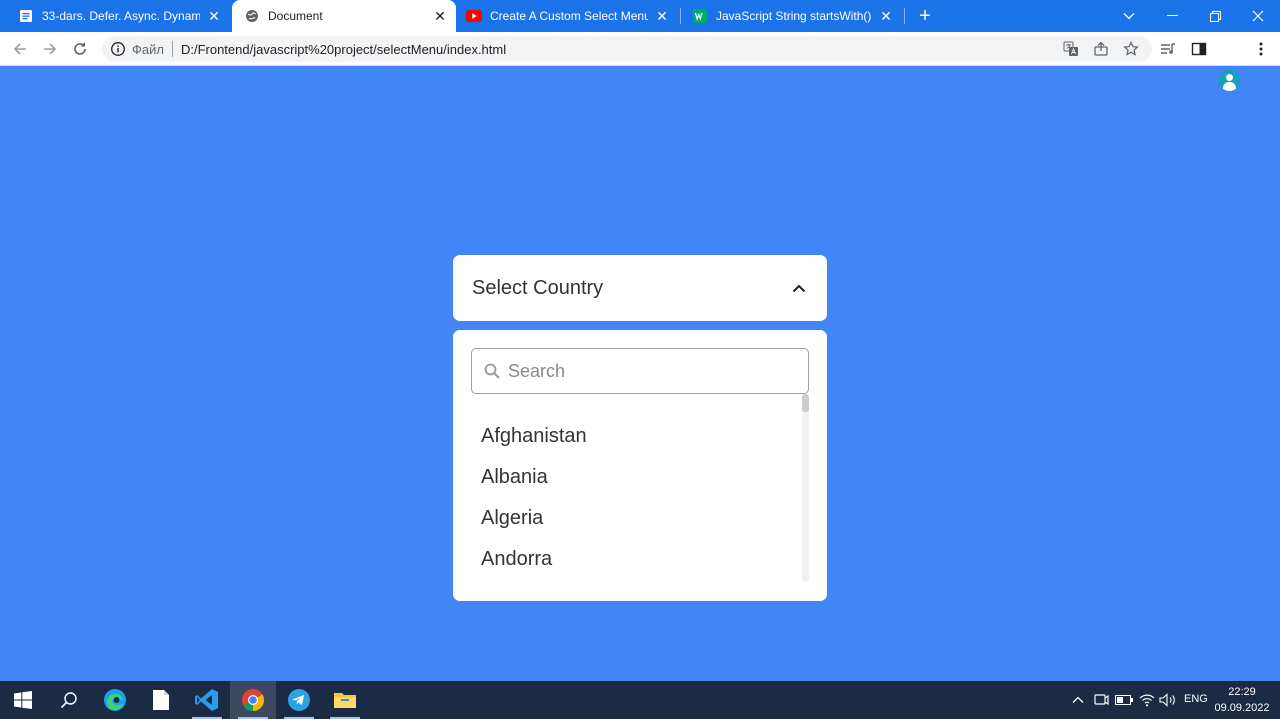 This screenshot has height=719, width=1280. Describe the element at coordinates (148, 49) in the screenshot. I see `scheme-label: Файл` at that location.